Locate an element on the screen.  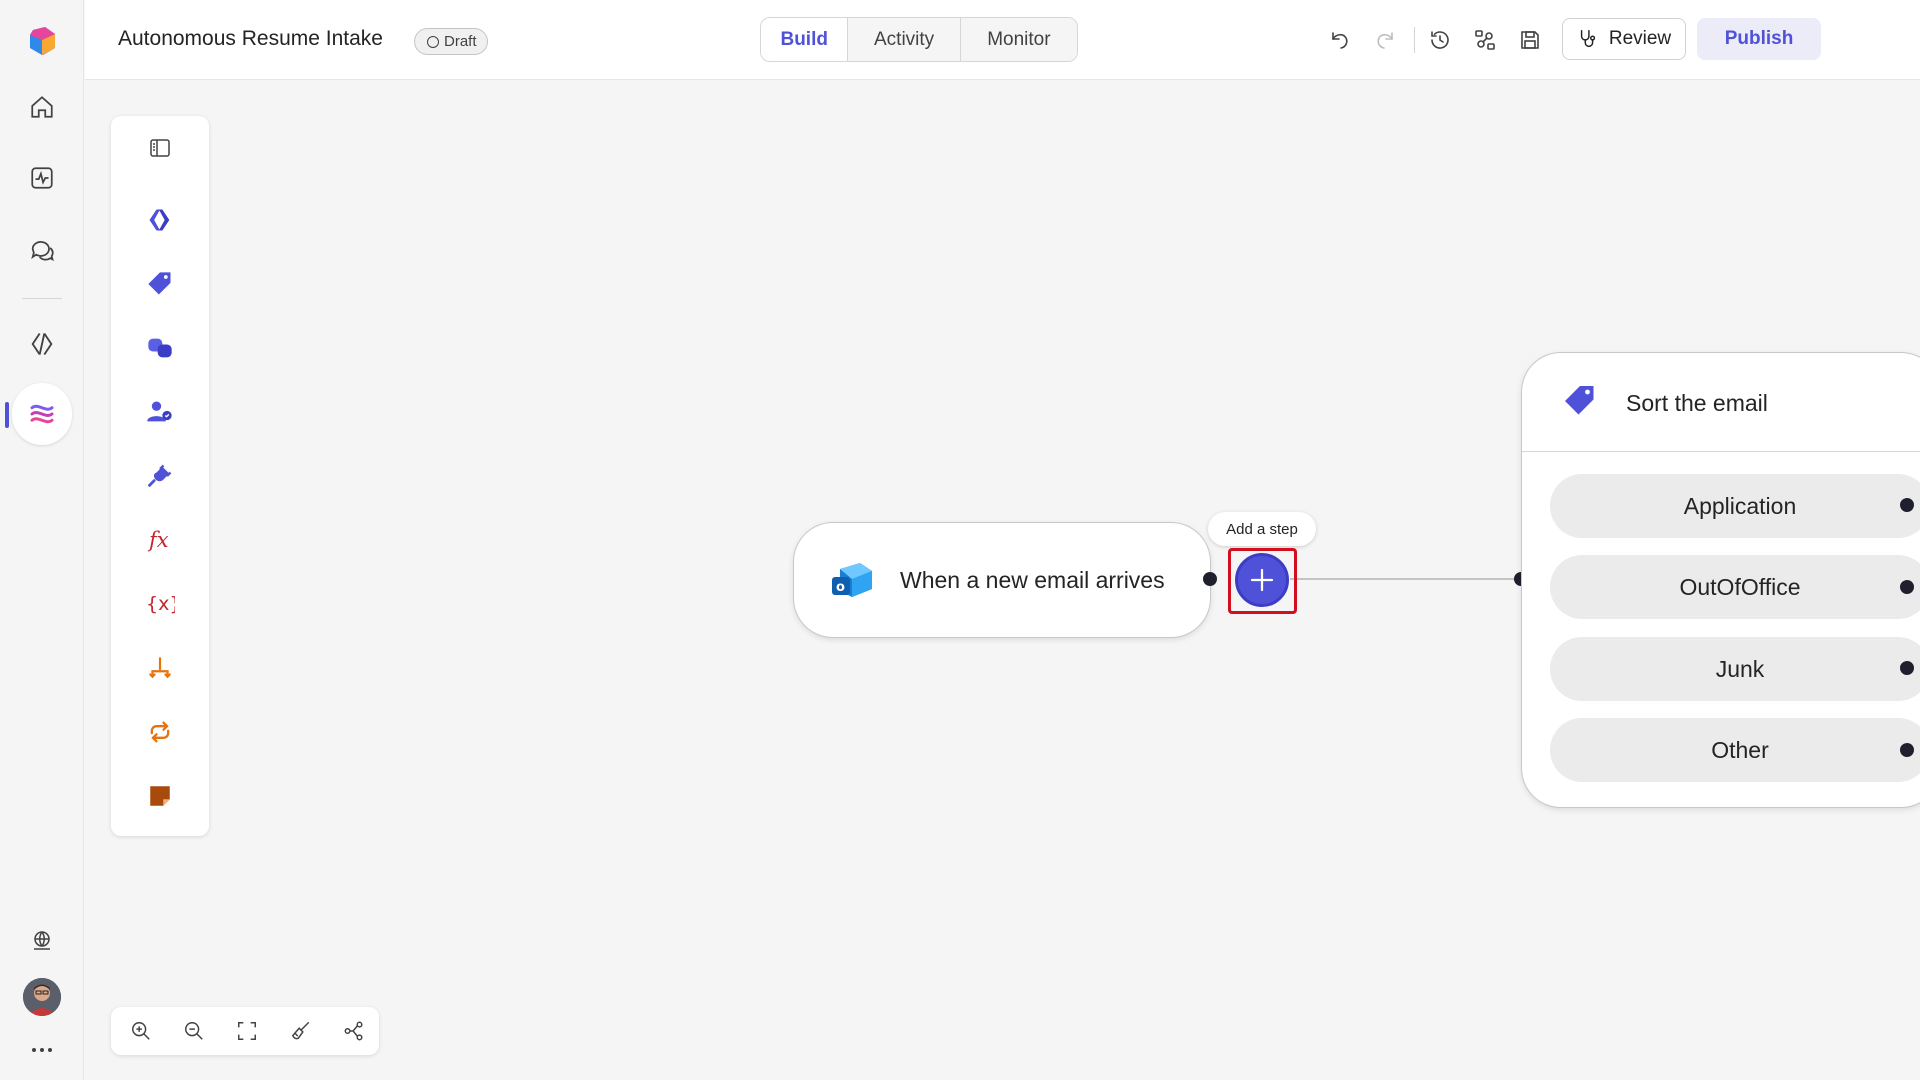
canvas-controls is located at coordinates (245, 1031).